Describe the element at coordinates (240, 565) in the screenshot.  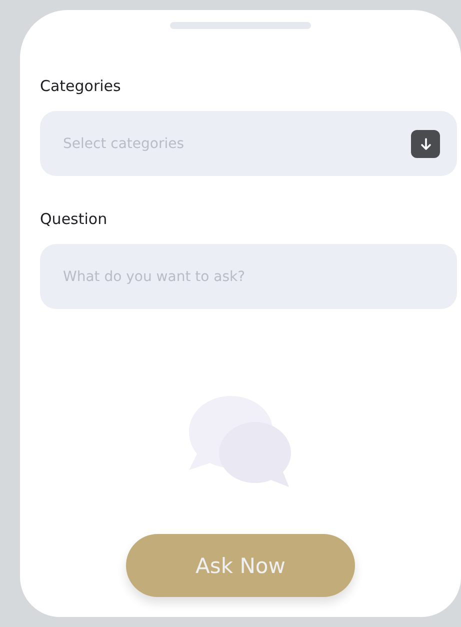
I see `ask-now-button: Ask Now` at that location.